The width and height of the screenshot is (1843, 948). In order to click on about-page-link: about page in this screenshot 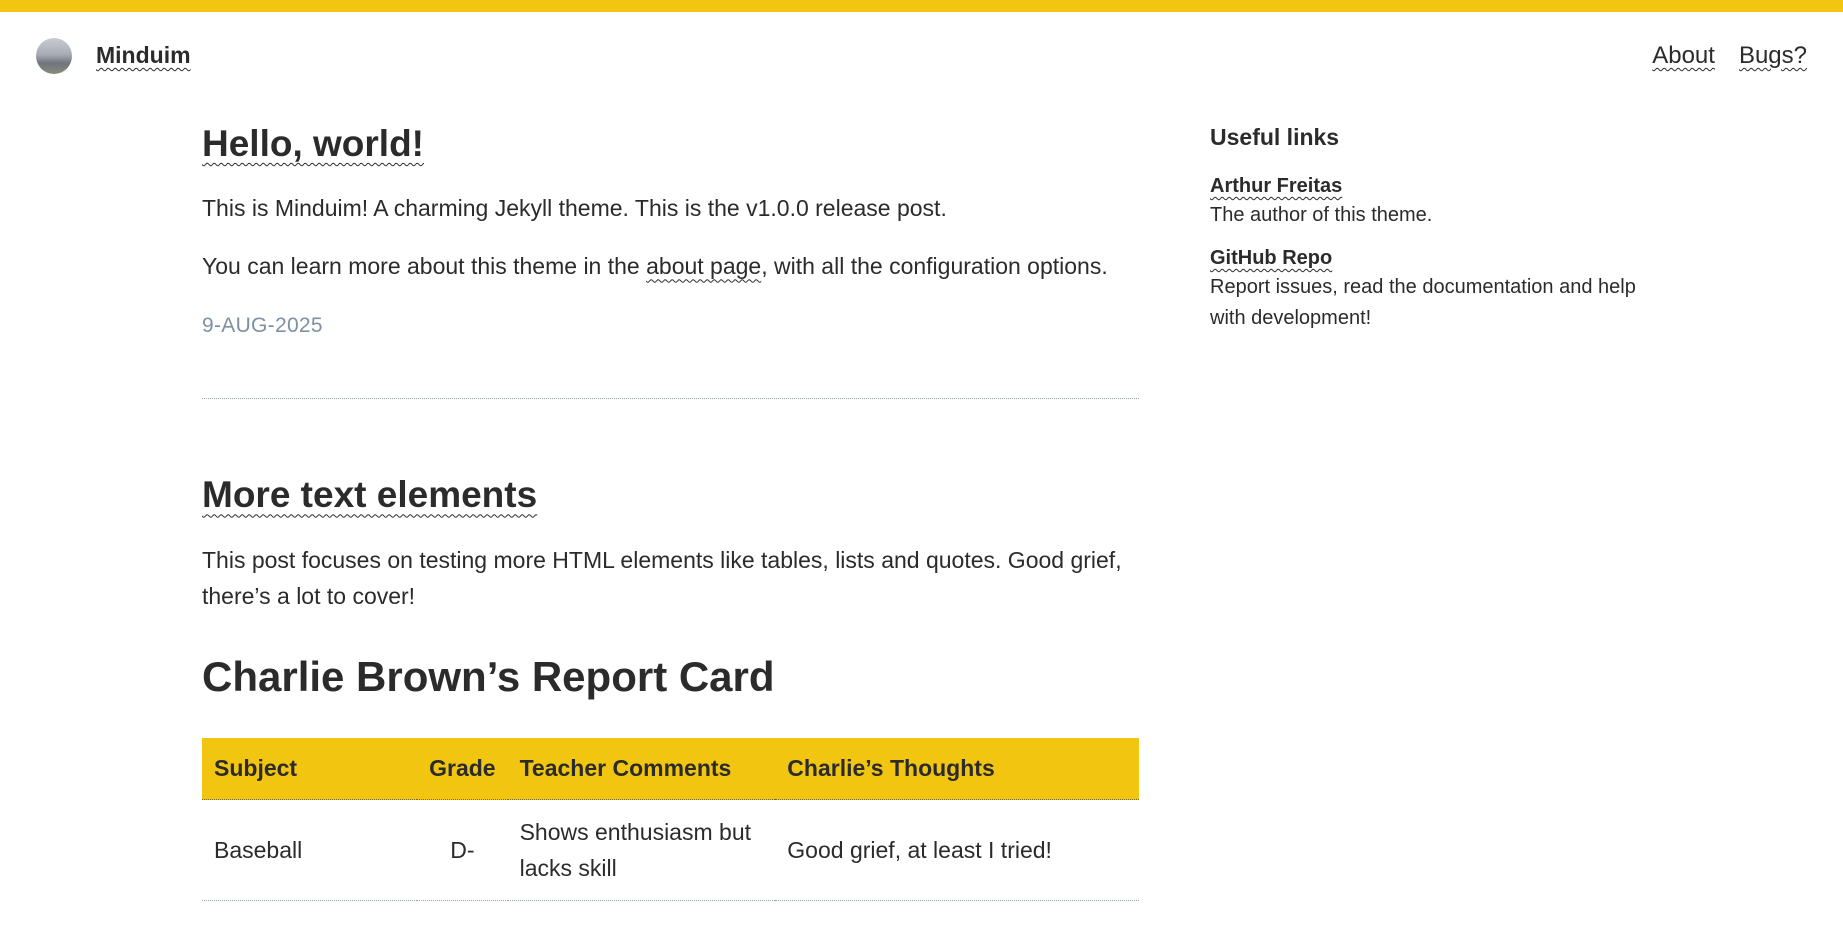, I will do `click(703, 266)`.